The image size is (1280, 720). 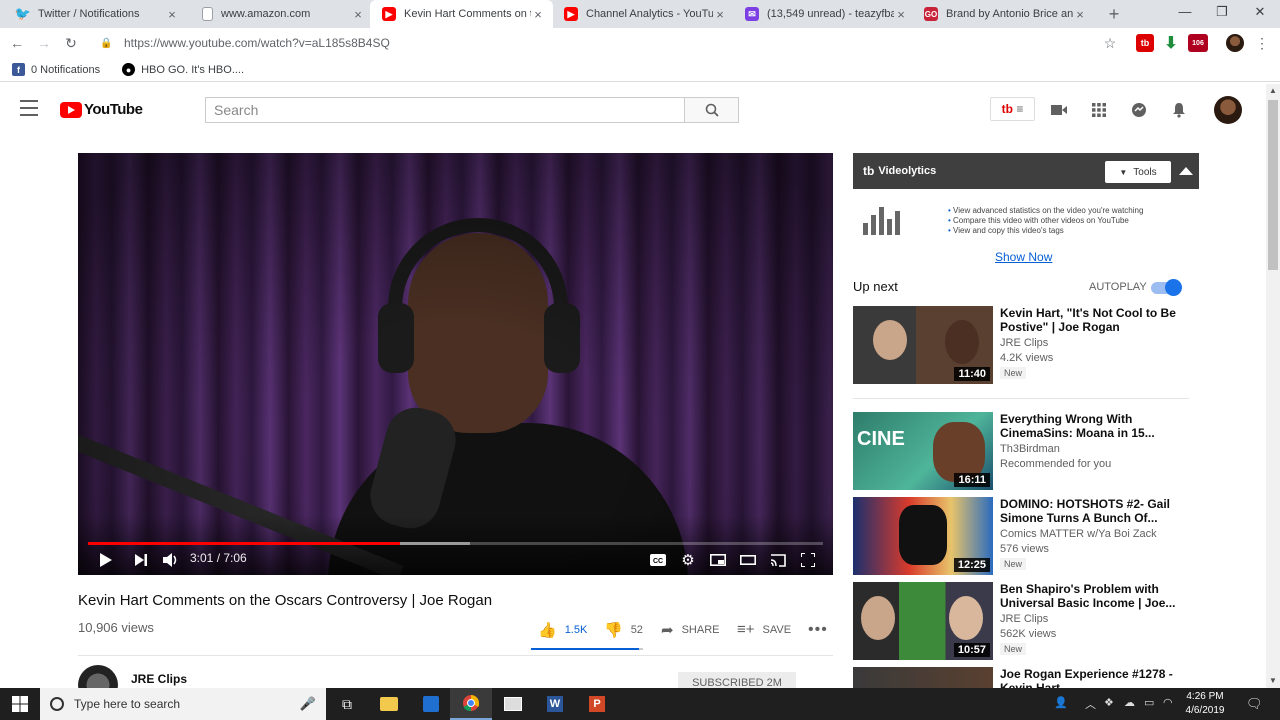 What do you see at coordinates (748, 560) in the screenshot?
I see `theater-mode-button` at bounding box center [748, 560].